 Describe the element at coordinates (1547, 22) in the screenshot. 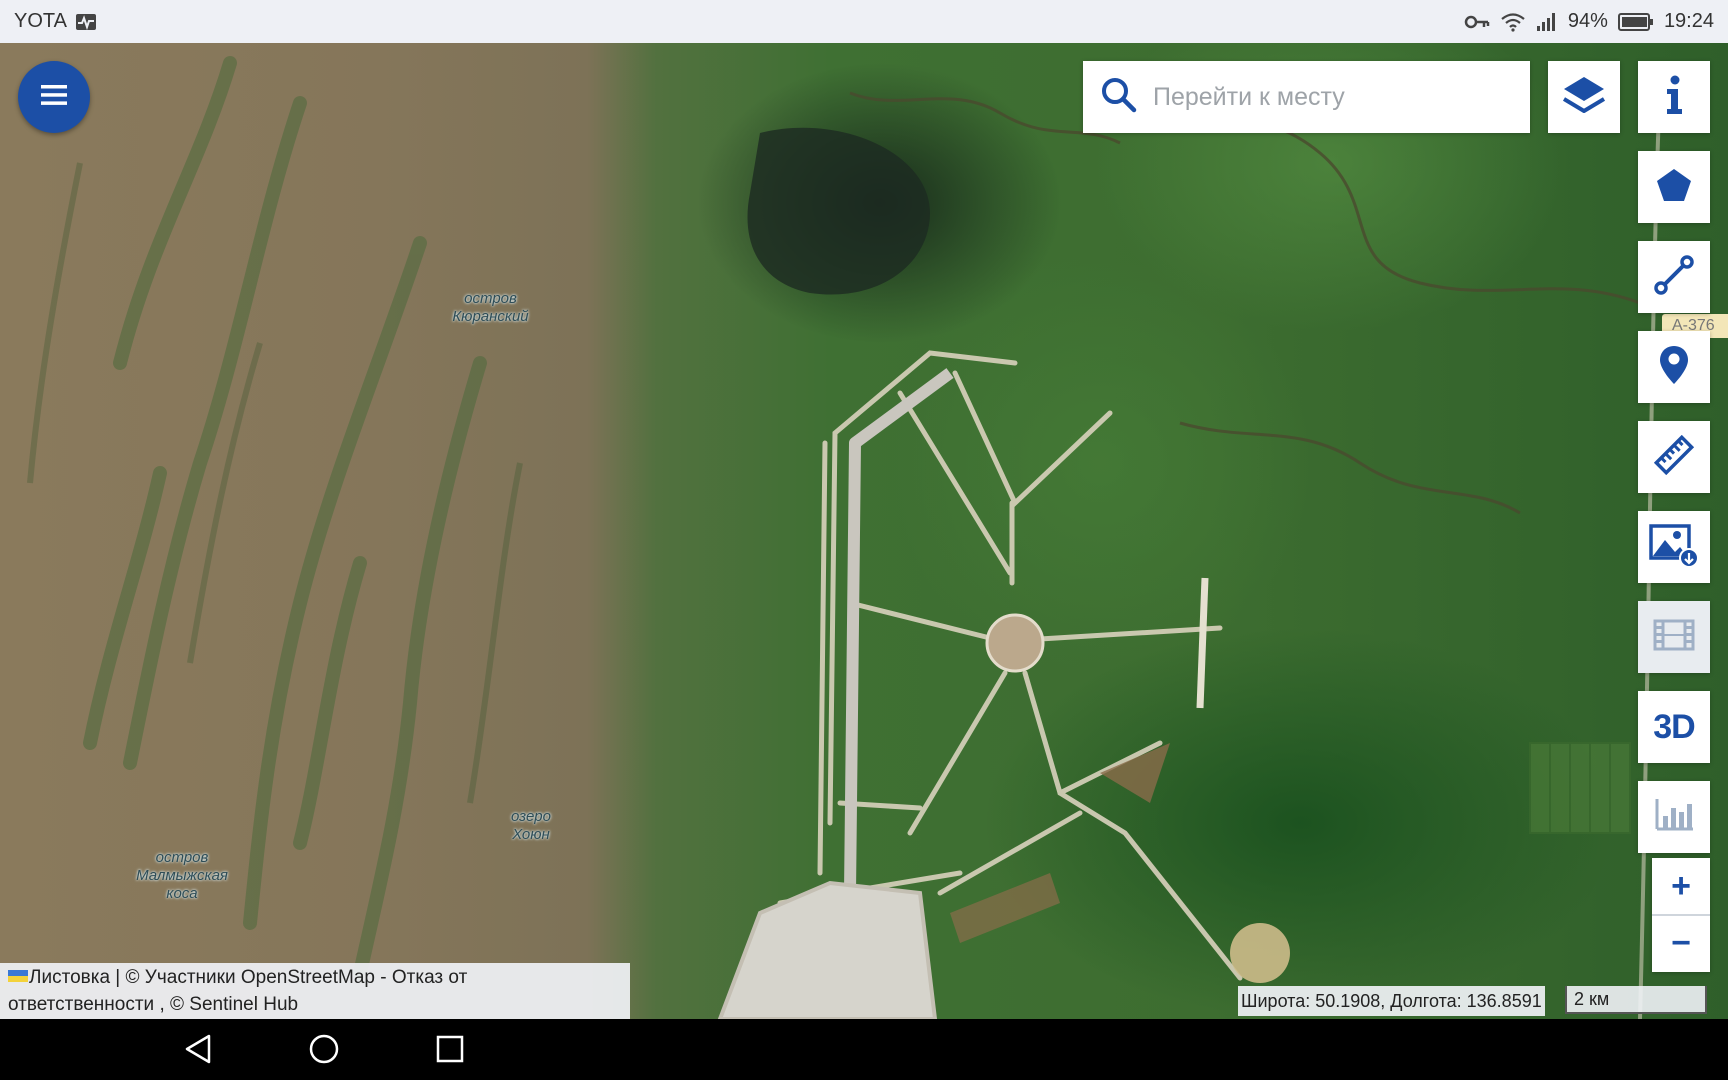

I see `signal-icon` at that location.